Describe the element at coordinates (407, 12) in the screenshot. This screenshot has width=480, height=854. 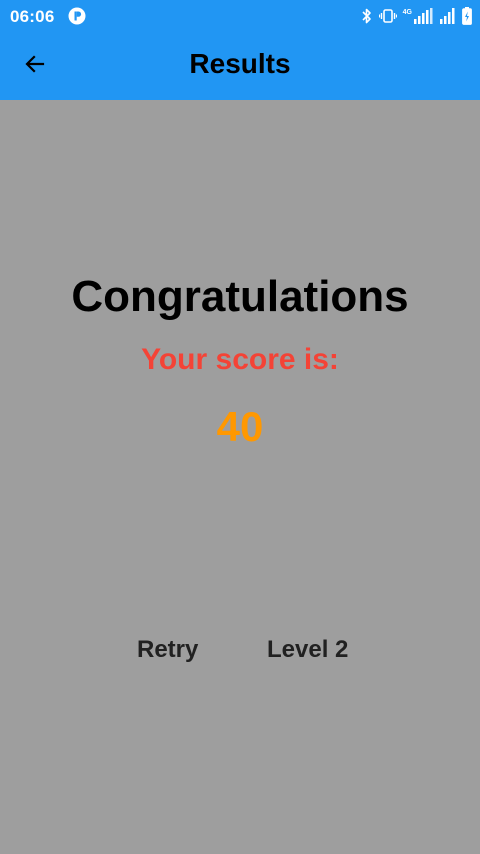
I see `network-type-label: 4G` at that location.